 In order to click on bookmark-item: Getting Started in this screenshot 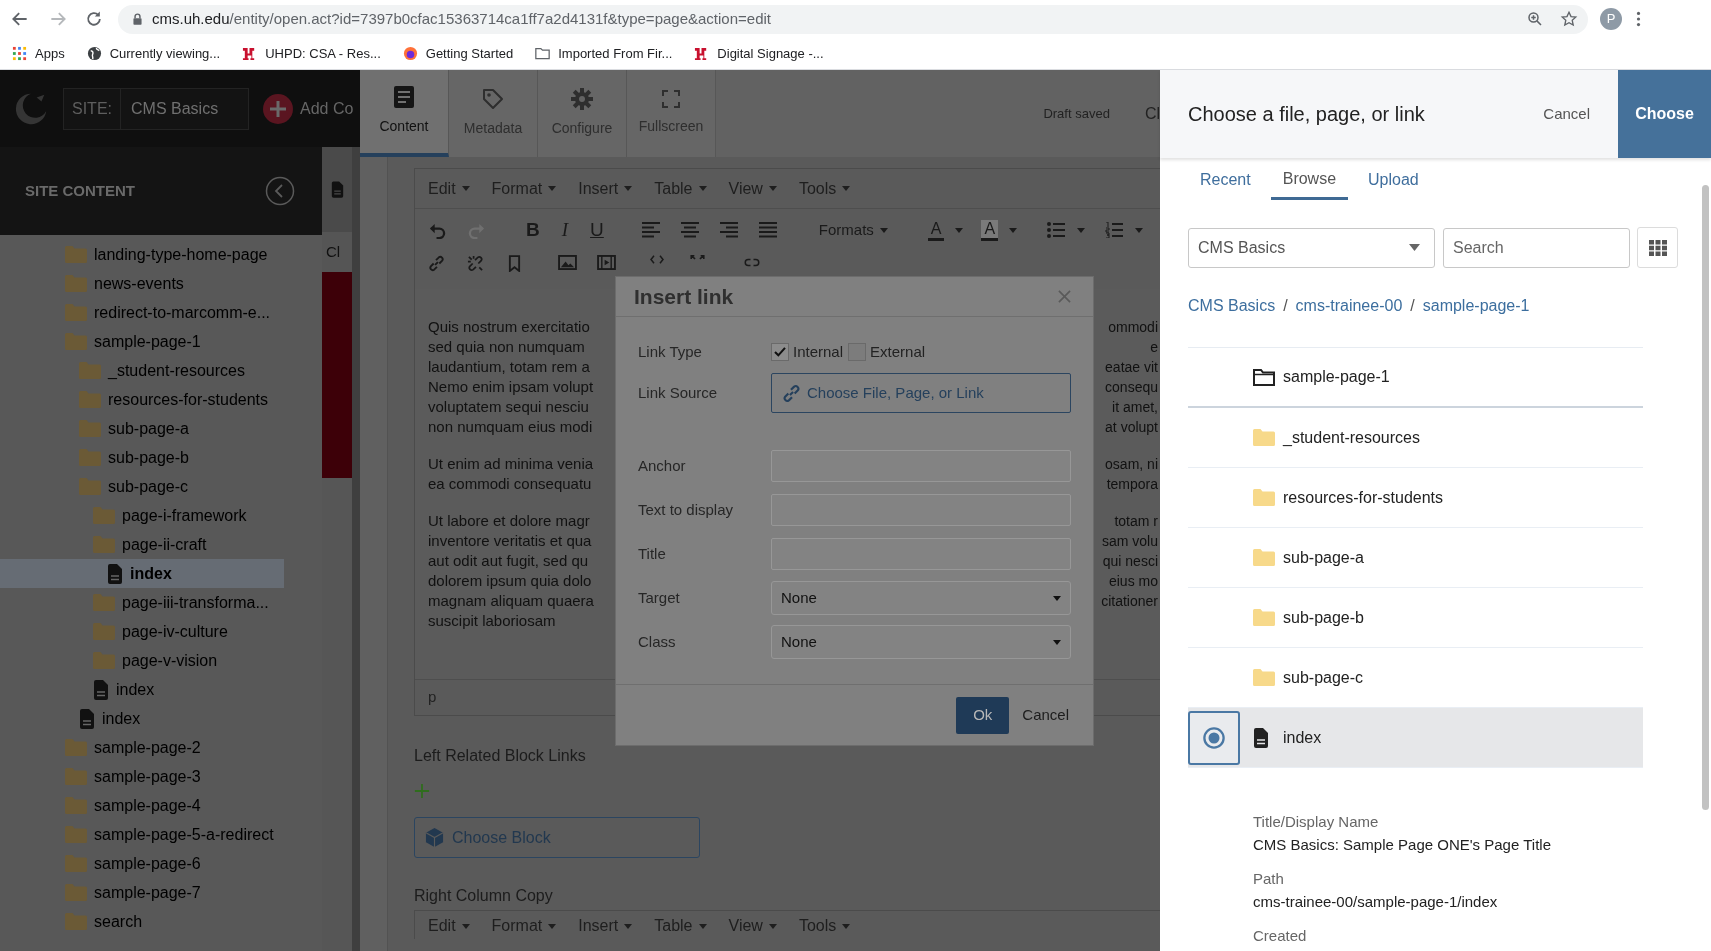, I will do `click(458, 53)`.